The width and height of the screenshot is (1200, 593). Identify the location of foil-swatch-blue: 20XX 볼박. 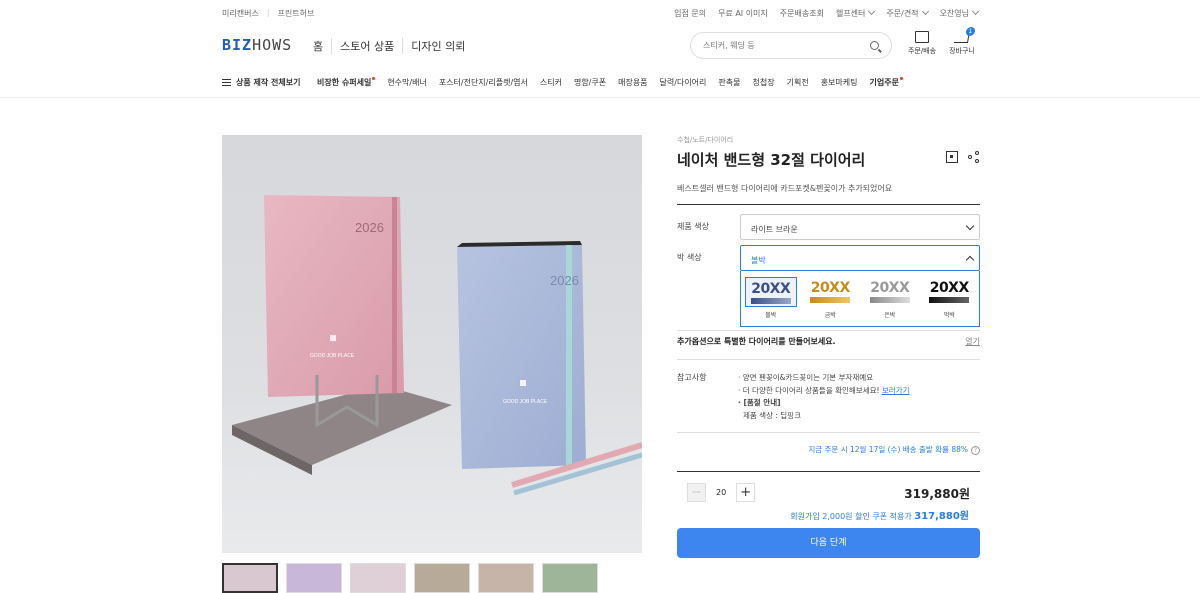
(770, 301).